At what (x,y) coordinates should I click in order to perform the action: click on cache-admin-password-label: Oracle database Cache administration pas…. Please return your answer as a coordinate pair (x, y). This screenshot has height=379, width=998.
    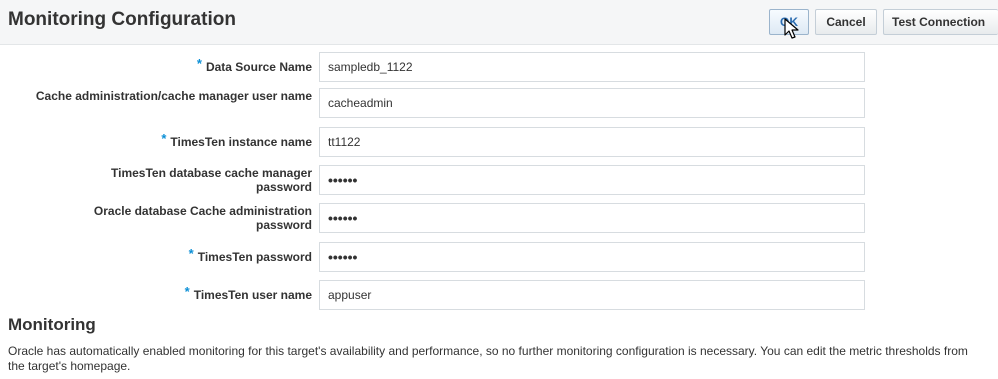
    Looking at the image, I should click on (202, 218).